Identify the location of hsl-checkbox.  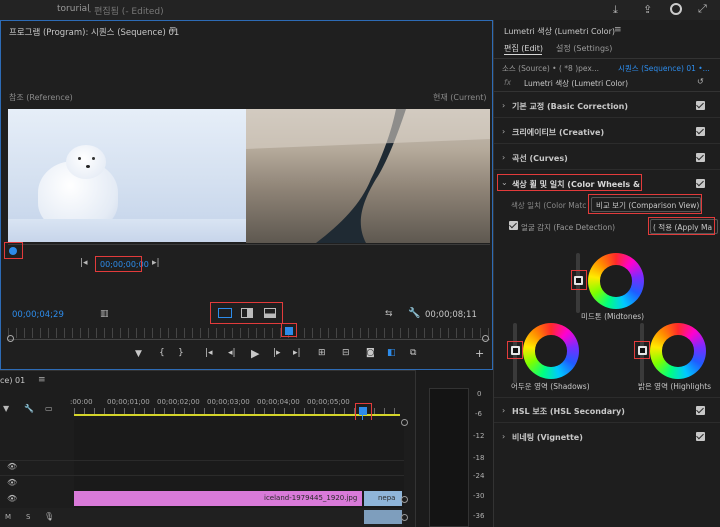
(700, 410).